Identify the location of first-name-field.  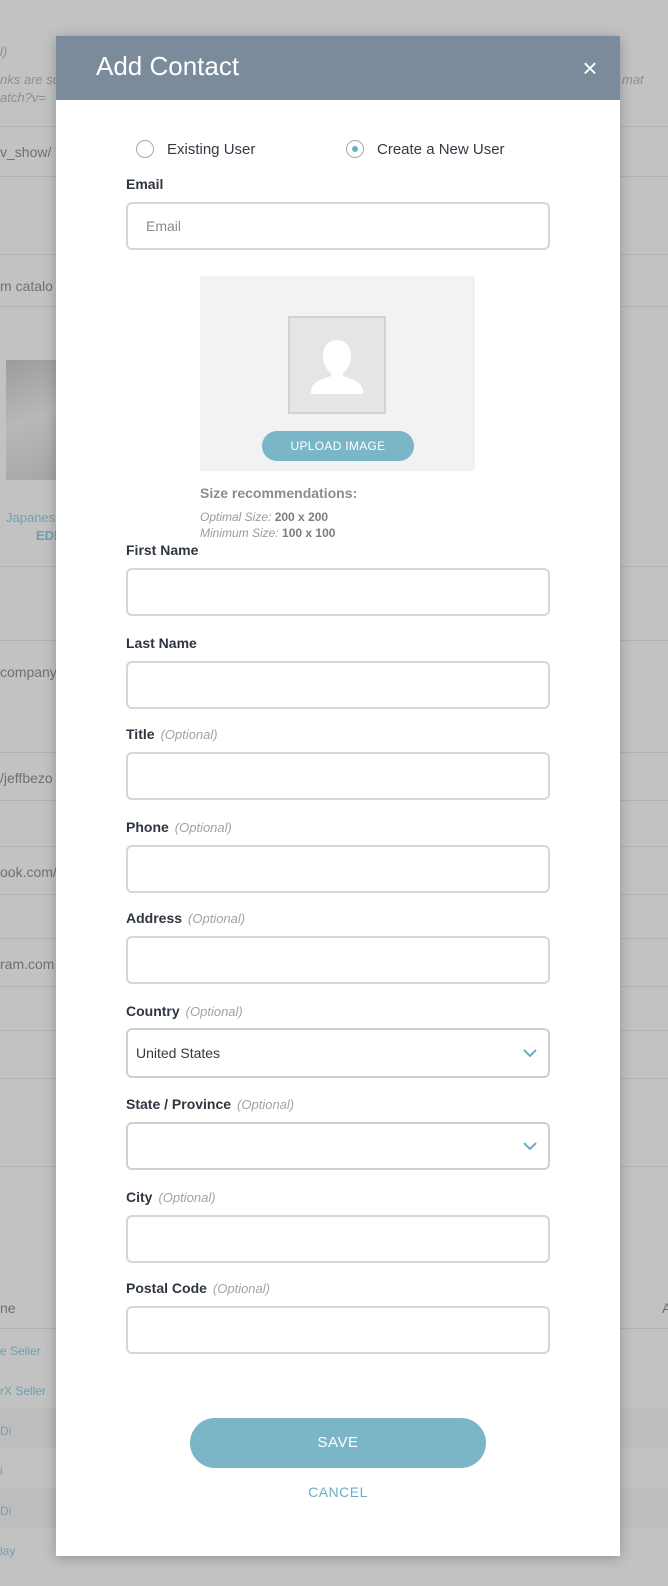
(338, 592).